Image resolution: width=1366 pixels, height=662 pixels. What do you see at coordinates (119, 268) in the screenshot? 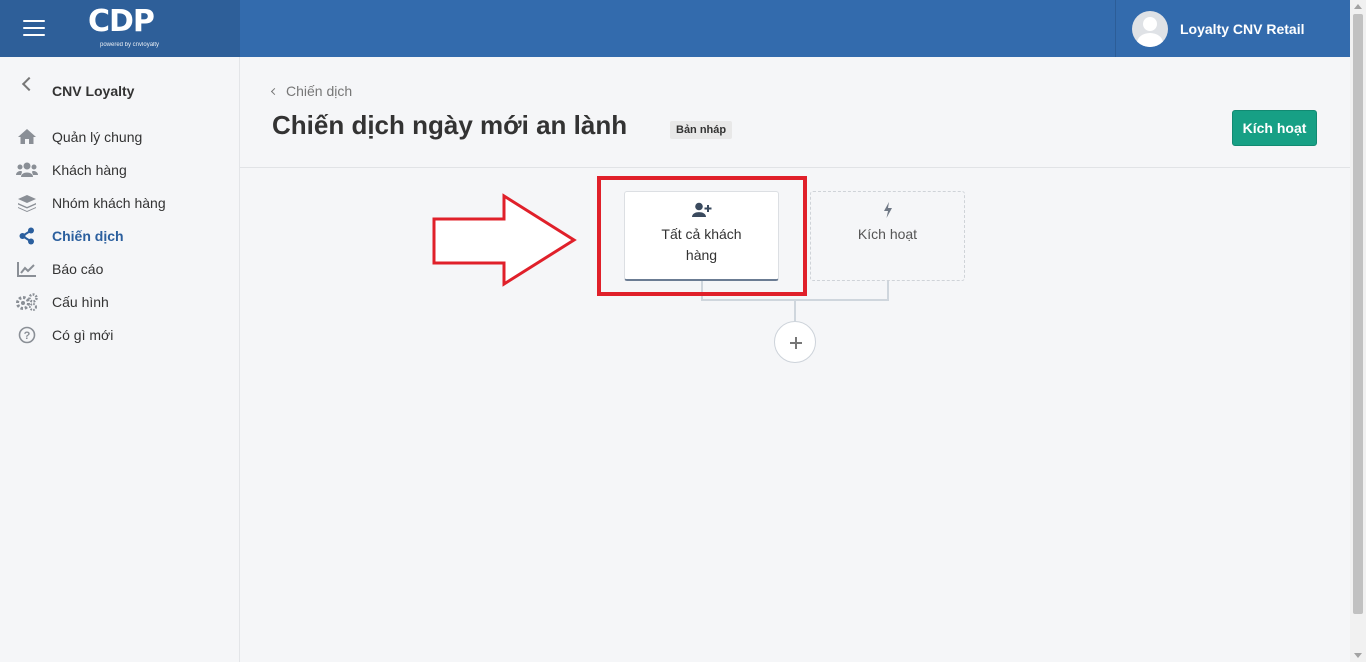
I see `sidebar-item-bao-cao: Báo cáo` at bounding box center [119, 268].